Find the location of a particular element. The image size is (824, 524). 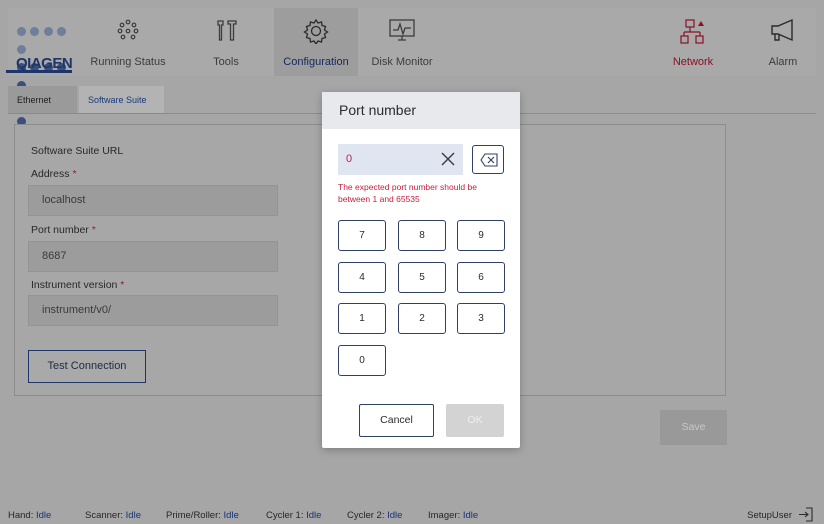

logout-icon is located at coordinates (806, 514).